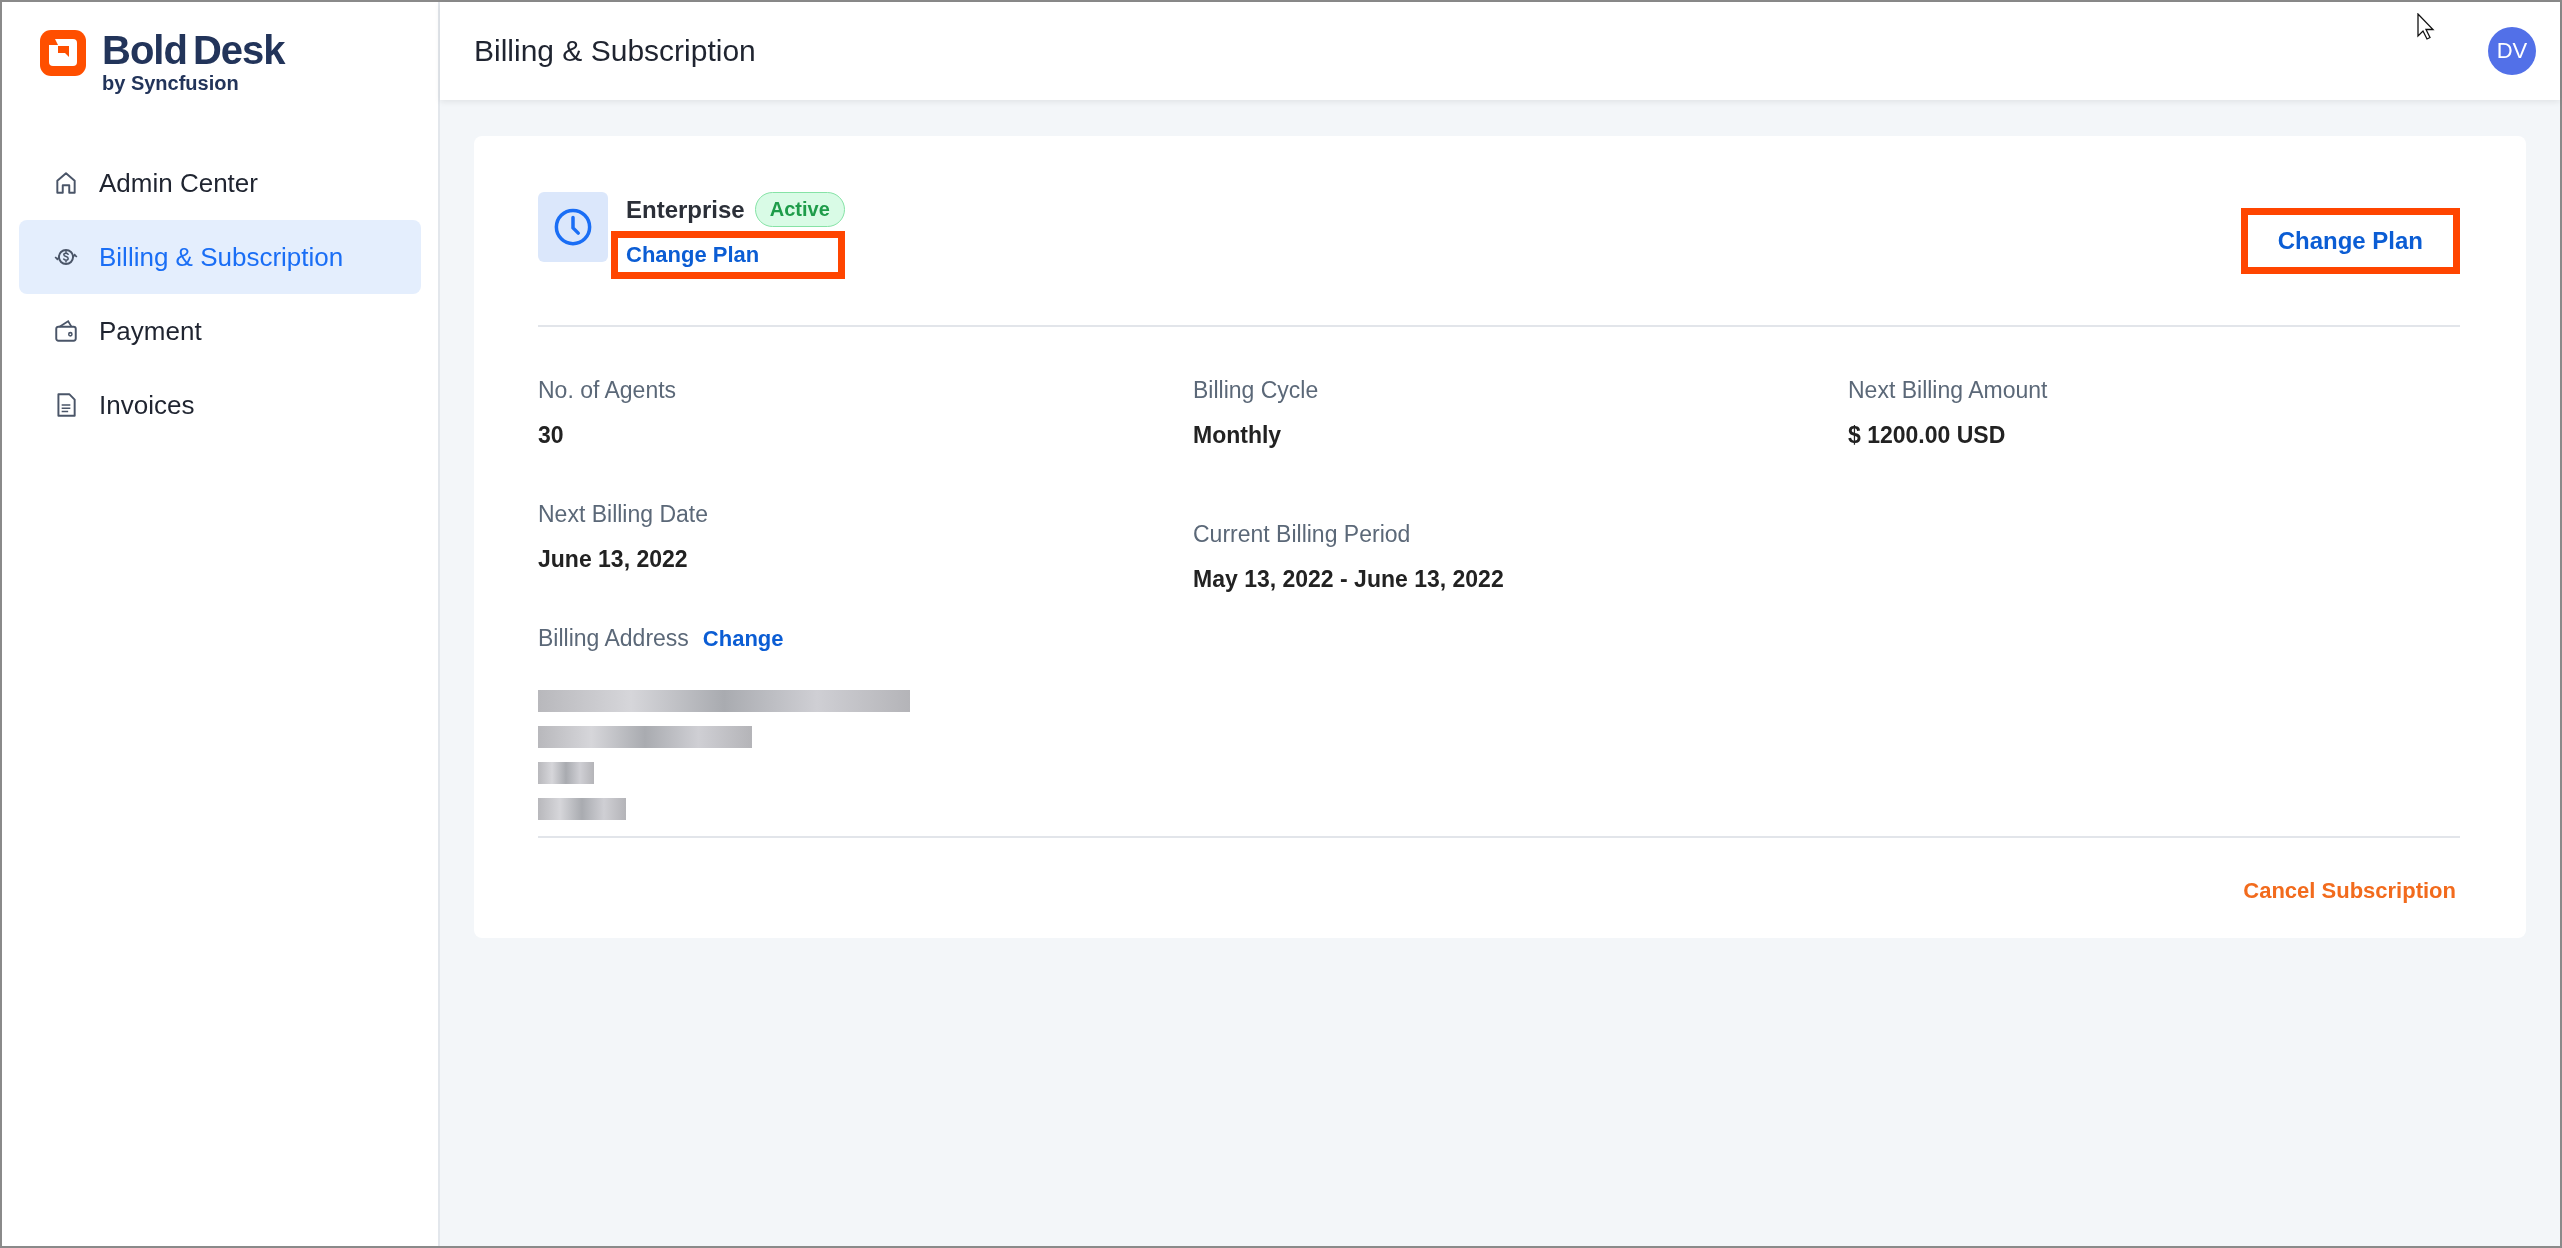 Image resolution: width=2562 pixels, height=1248 pixels. Describe the element at coordinates (1349, 579) in the screenshot. I see `field-value: May 13, 2022 - June 13, 2022` at that location.